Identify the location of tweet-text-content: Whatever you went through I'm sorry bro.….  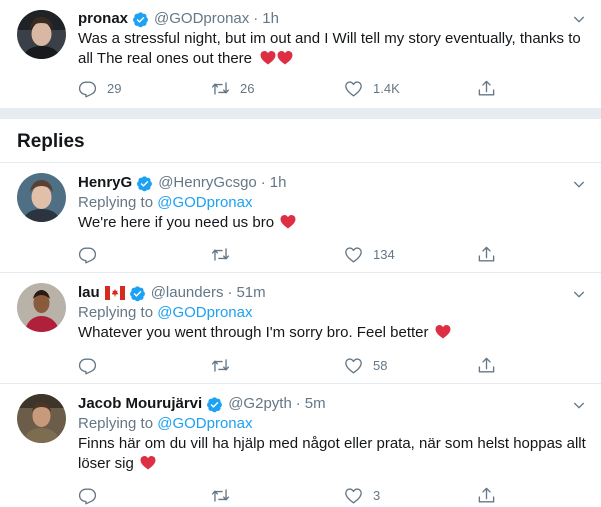
(253, 332).